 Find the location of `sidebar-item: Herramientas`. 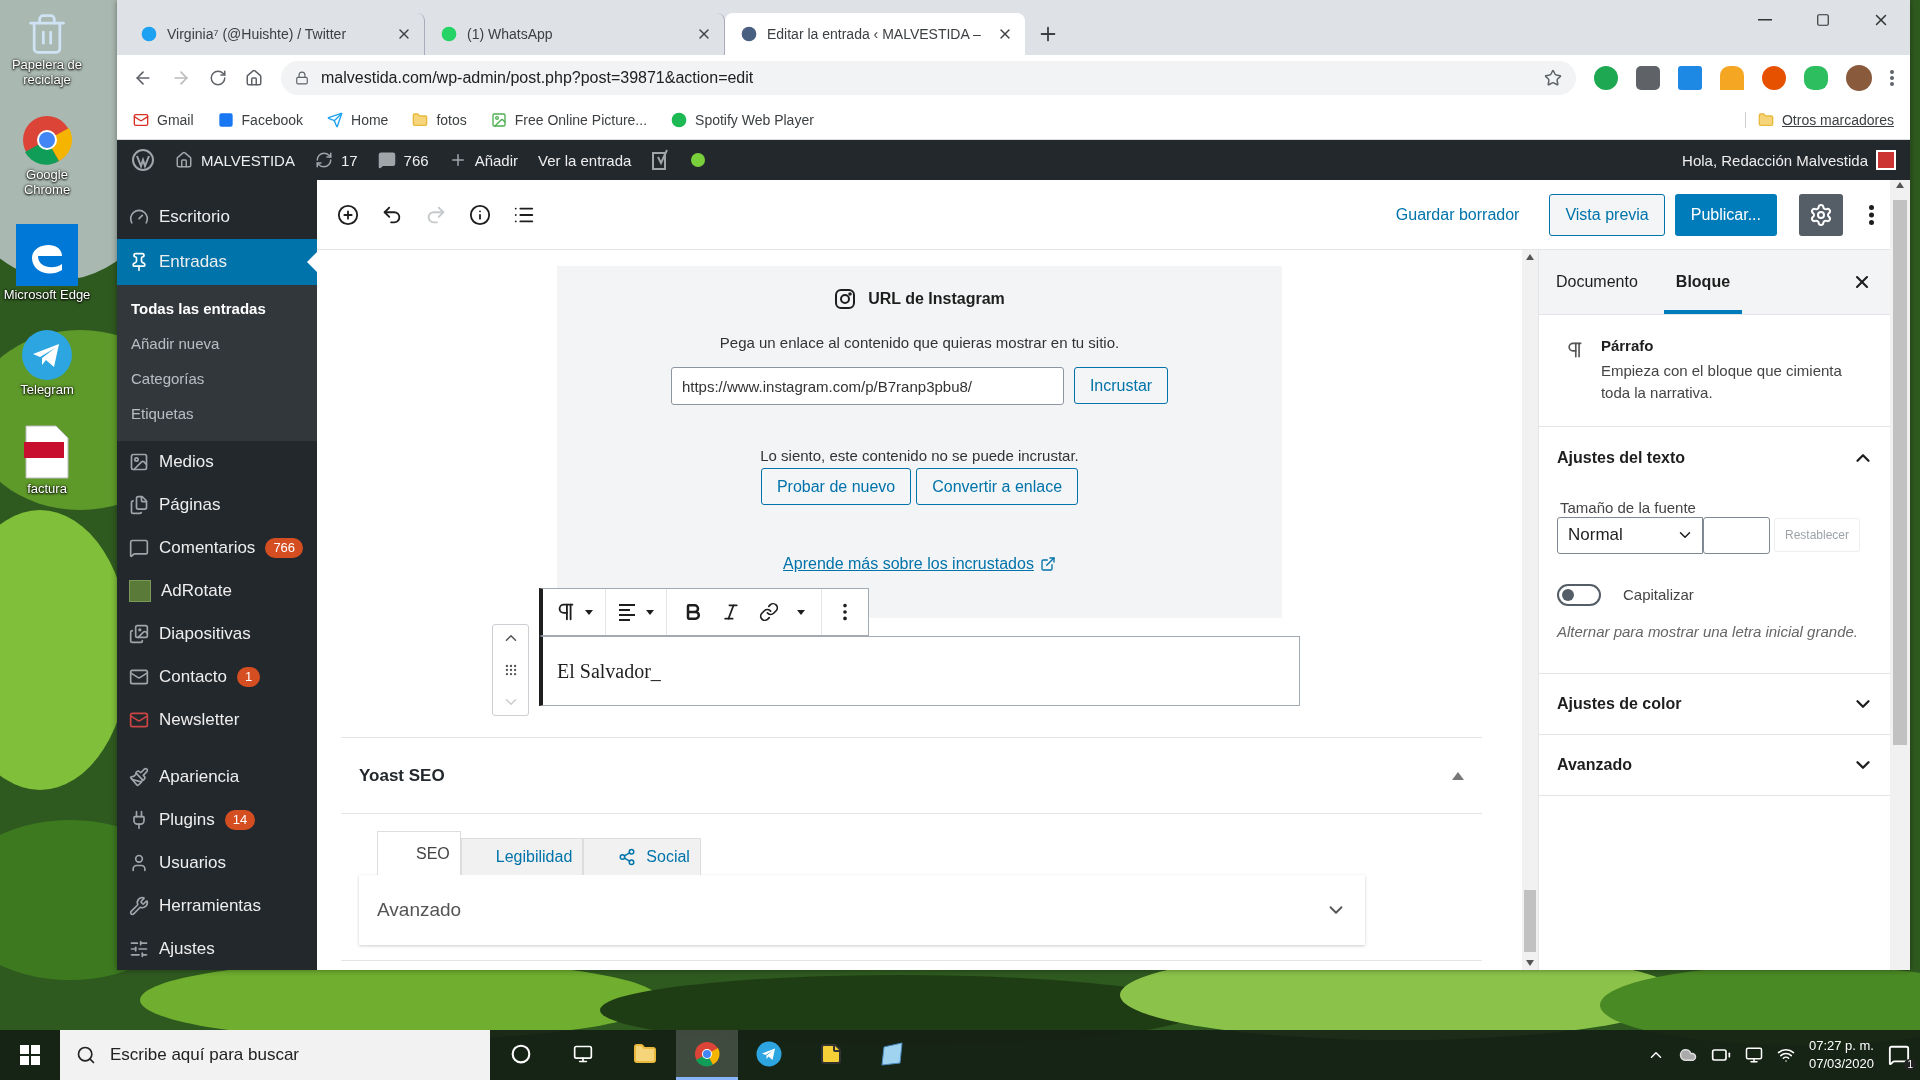

sidebar-item: Herramientas is located at coordinates (217, 906).